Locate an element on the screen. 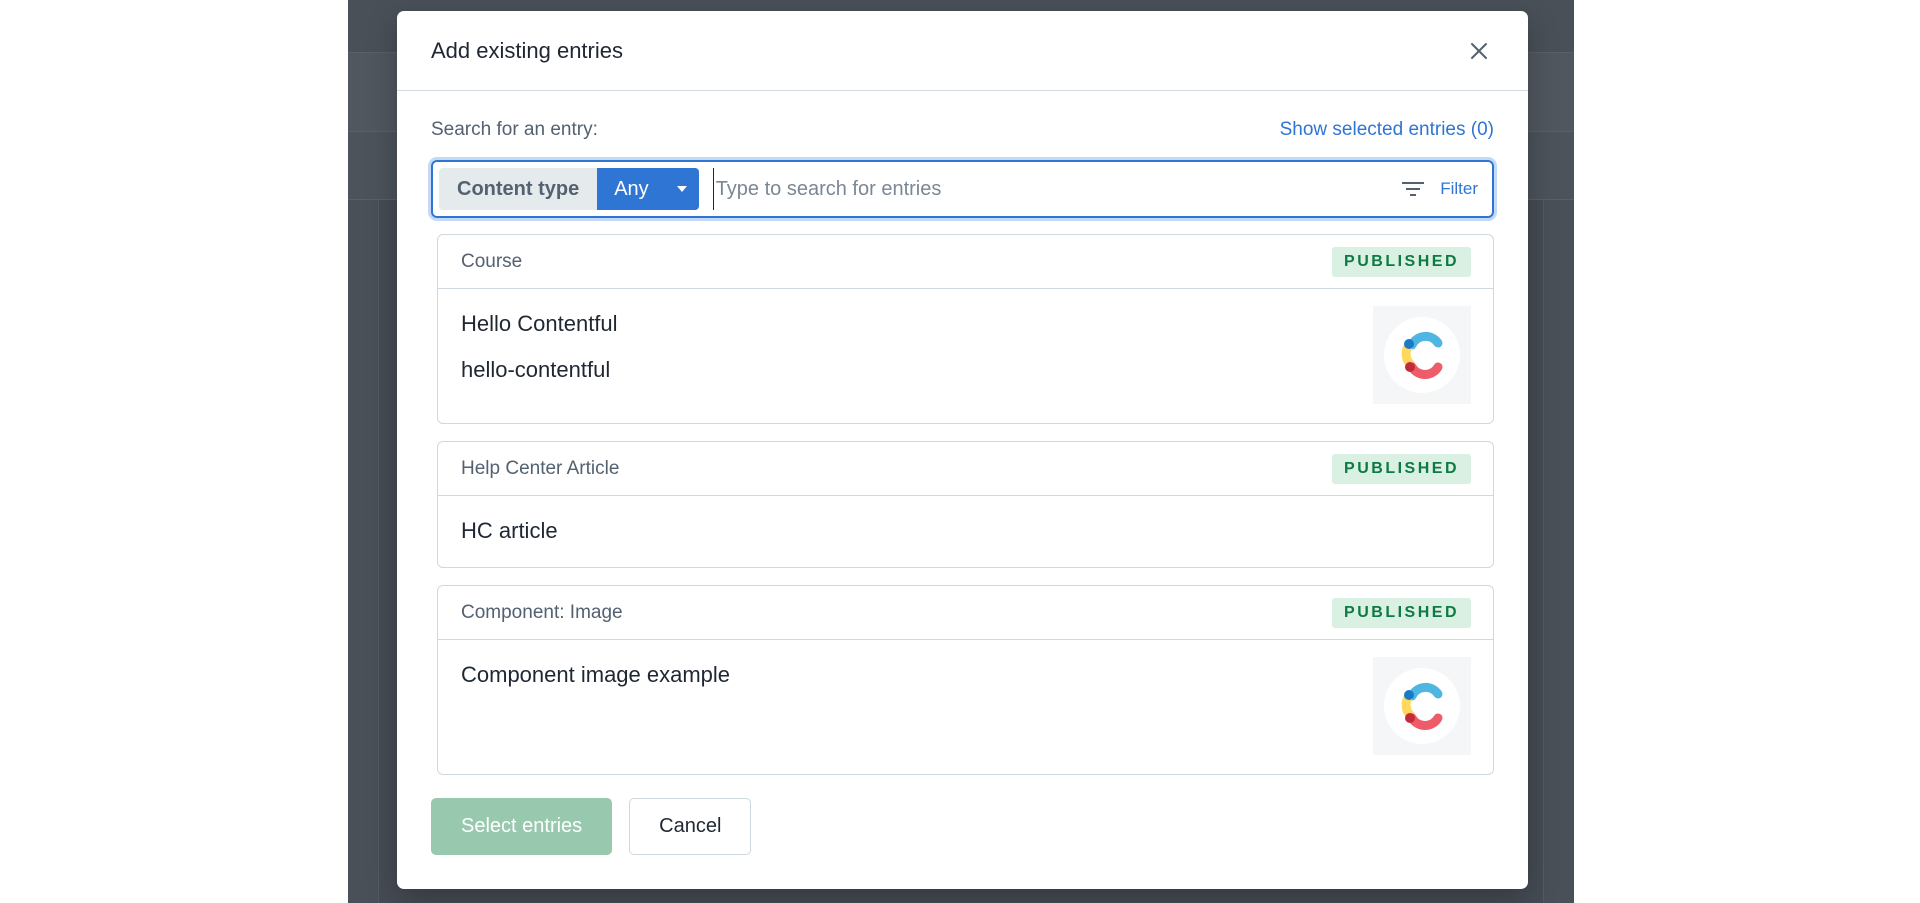  entry-title: Hello Contentful is located at coordinates (539, 323).